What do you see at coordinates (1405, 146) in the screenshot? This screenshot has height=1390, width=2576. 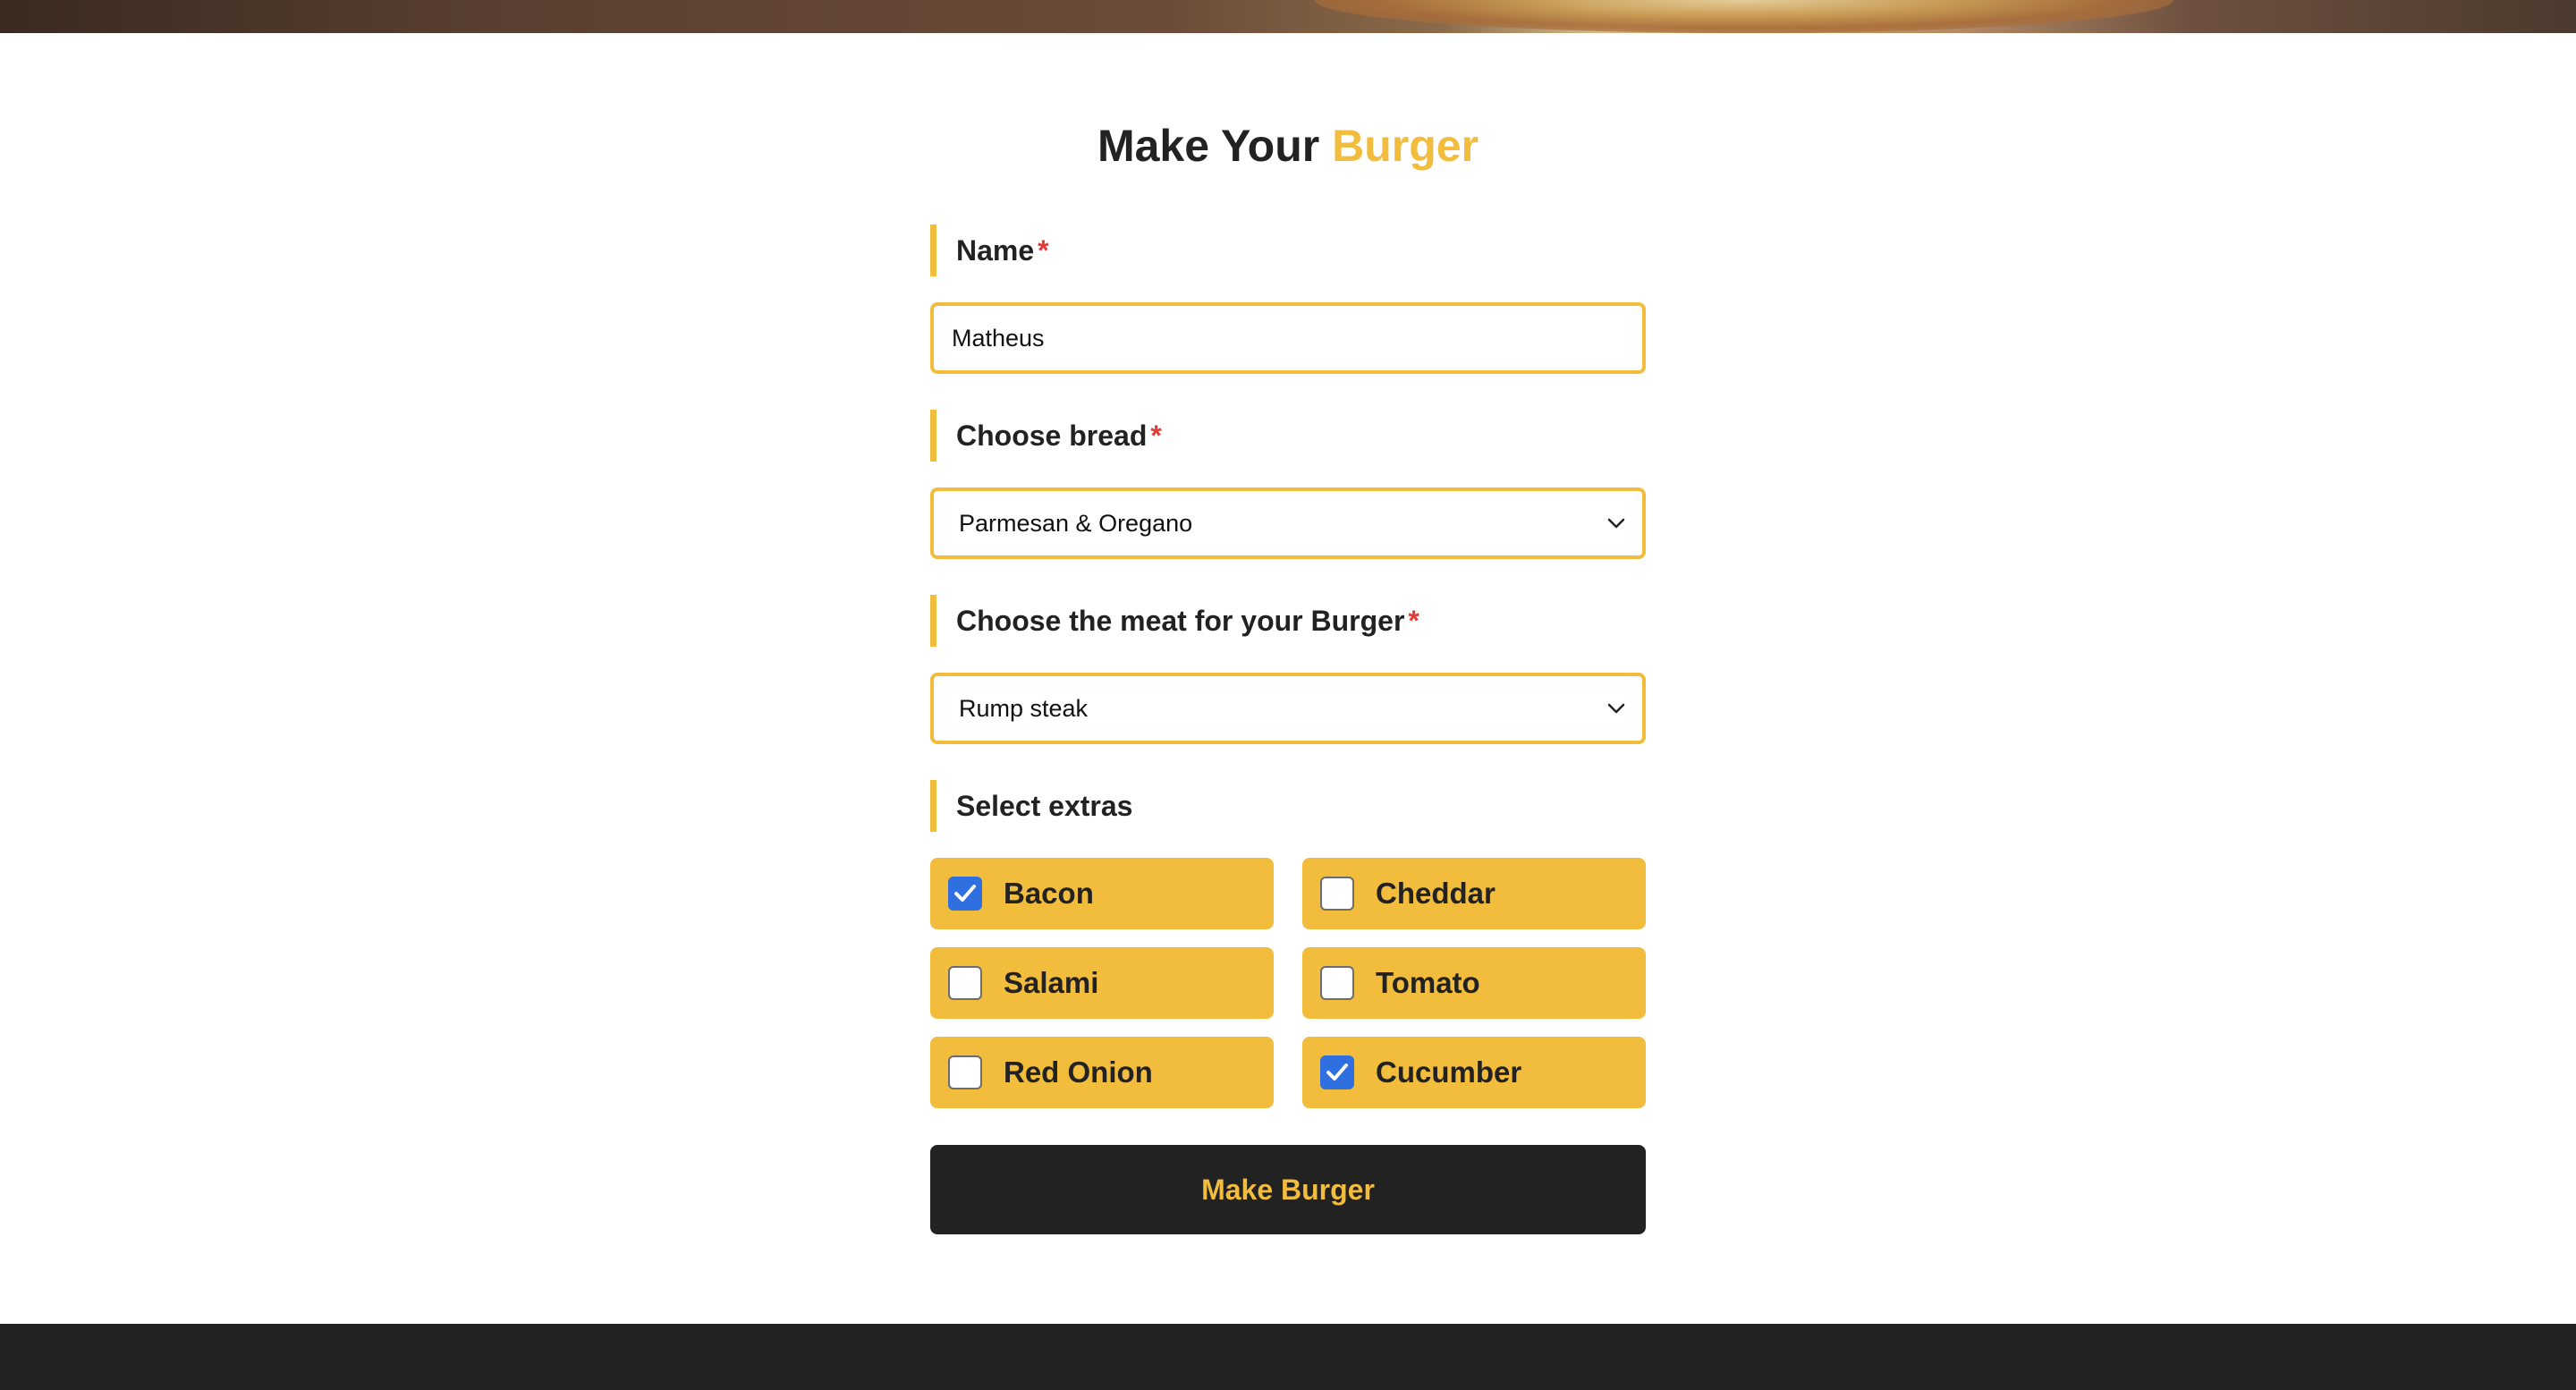 I see `page-title-accent: Burger` at bounding box center [1405, 146].